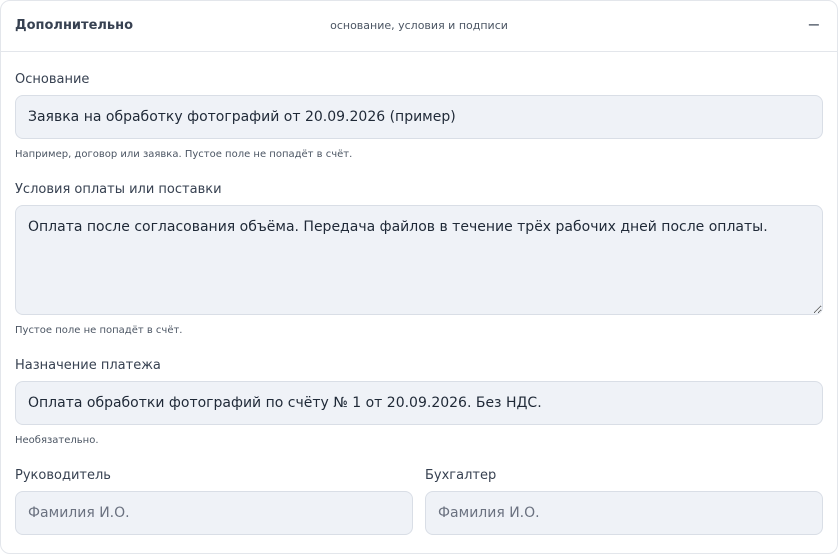  Describe the element at coordinates (214, 513) in the screenshot. I see `director-input` at that location.